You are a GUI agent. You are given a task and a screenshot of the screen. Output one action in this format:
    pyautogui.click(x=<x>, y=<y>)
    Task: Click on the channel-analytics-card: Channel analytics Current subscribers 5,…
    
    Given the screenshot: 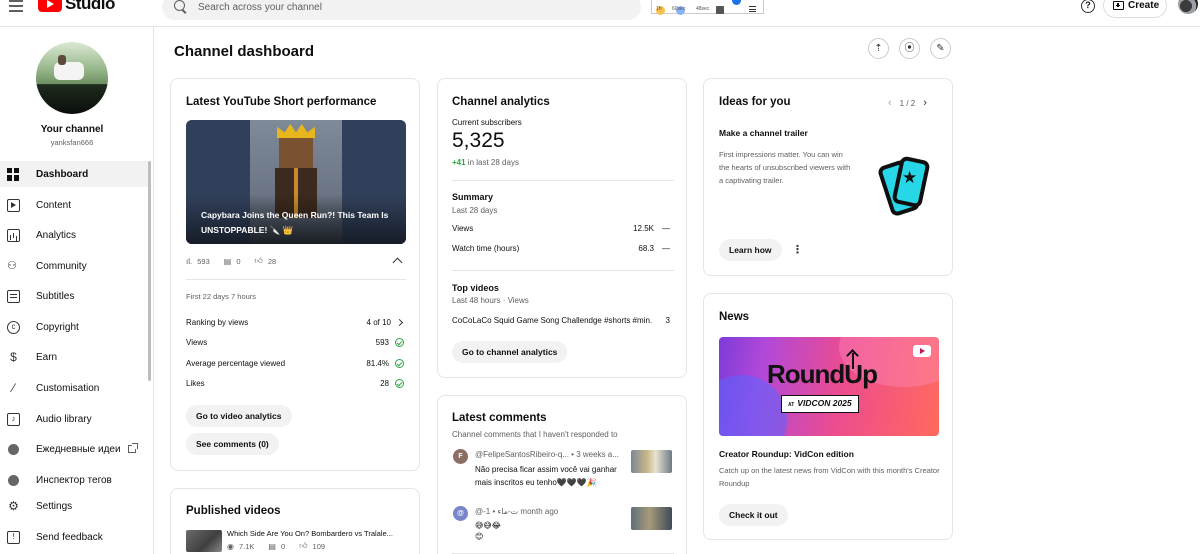 What is the action you would take?
    pyautogui.click(x=562, y=228)
    